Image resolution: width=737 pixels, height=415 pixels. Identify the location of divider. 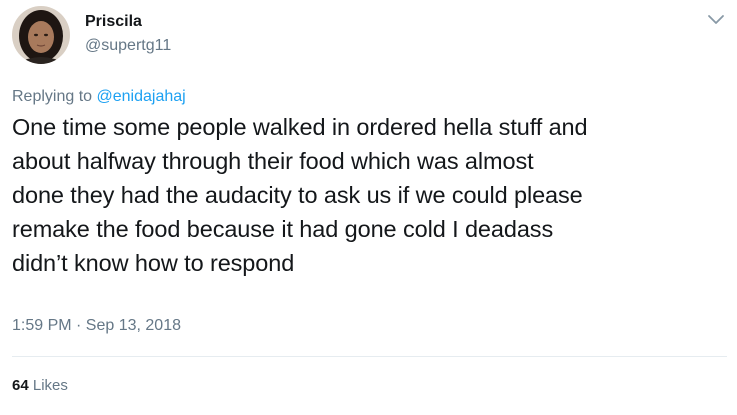
(369, 356).